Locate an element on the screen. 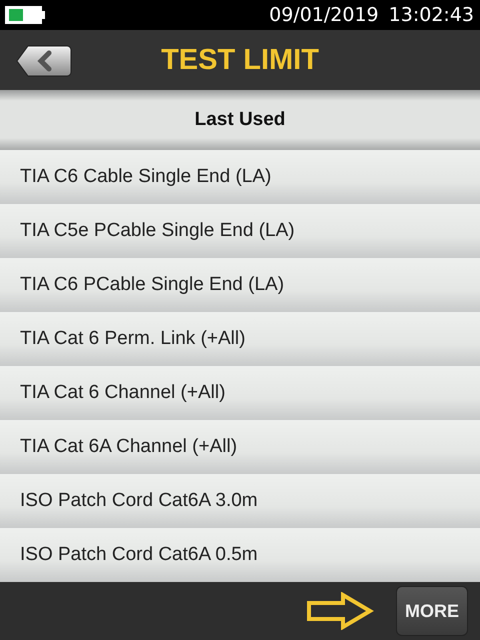 This screenshot has height=640, width=480. status-time: 13:02:43 is located at coordinates (431, 15).